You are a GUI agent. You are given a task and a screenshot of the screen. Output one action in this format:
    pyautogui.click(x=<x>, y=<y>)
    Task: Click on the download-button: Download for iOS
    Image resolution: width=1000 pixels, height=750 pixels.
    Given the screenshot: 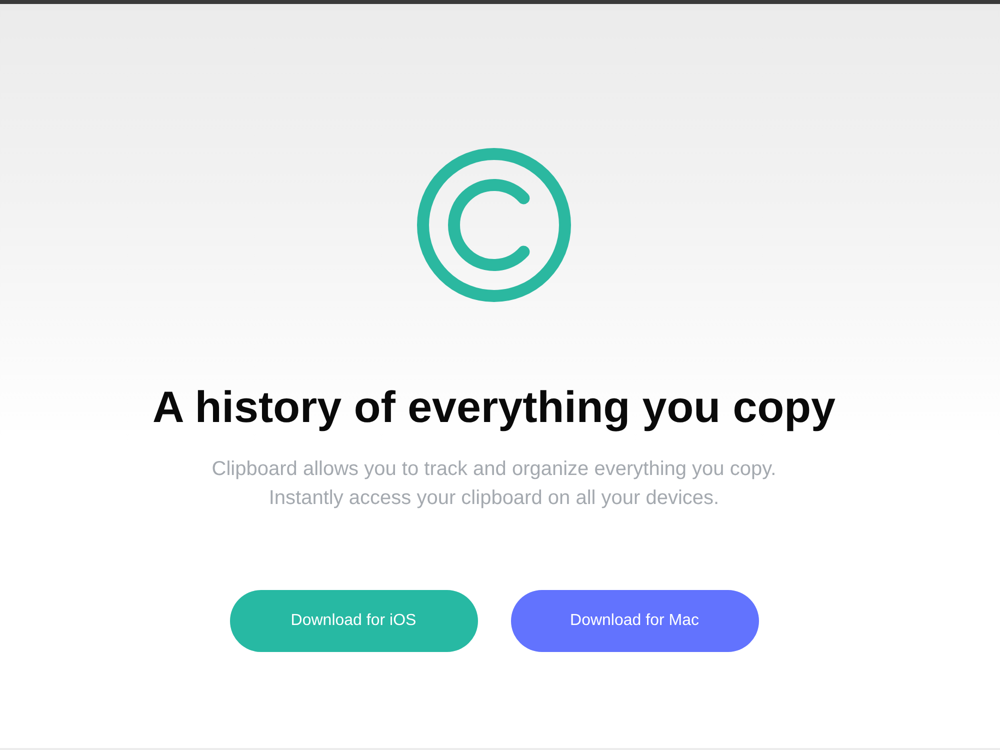 What is the action you would take?
    pyautogui.click(x=354, y=621)
    